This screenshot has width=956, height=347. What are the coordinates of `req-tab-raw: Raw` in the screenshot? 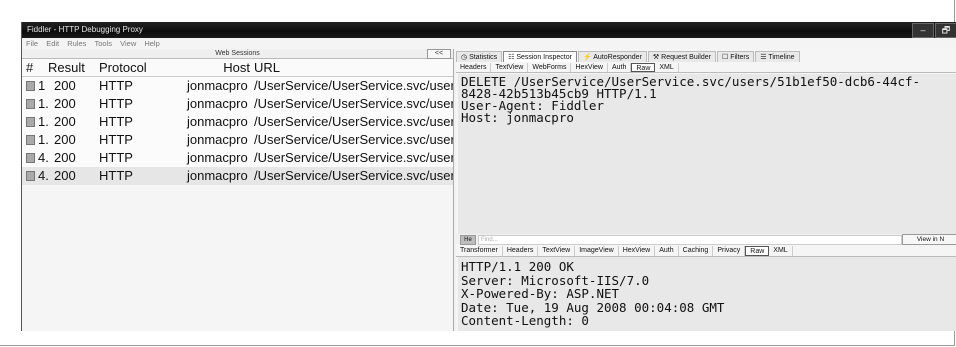 It's located at (643, 67).